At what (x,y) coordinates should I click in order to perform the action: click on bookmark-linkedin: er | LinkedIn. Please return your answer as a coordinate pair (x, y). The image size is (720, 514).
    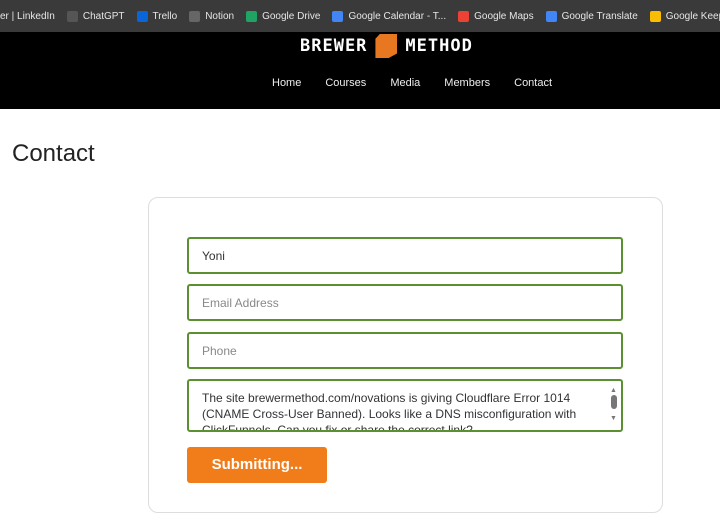
    Looking at the image, I should click on (27, 16).